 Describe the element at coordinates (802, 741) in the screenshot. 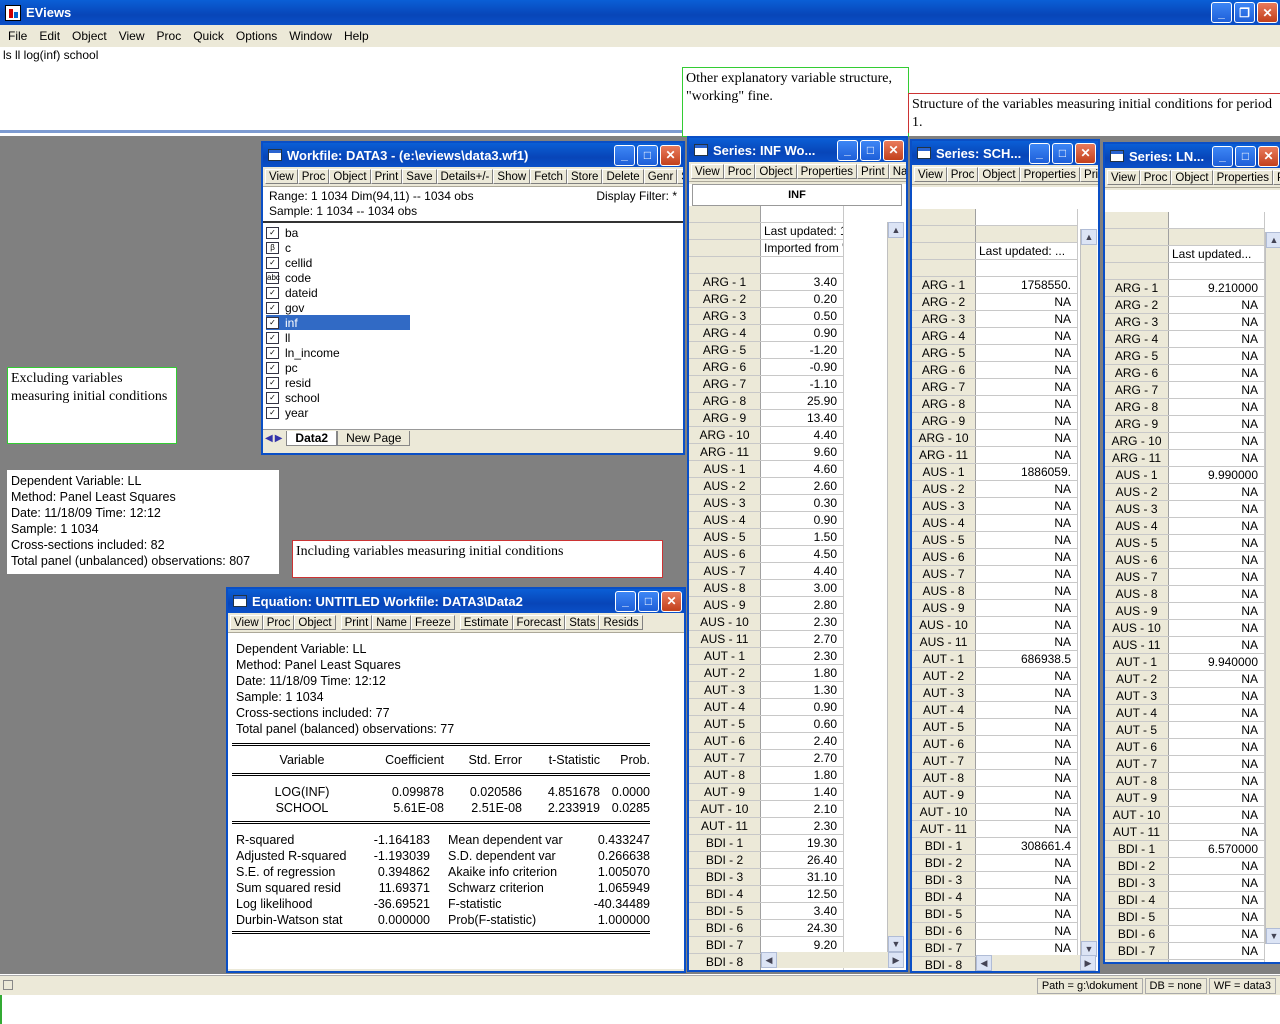

I see `value-cell: 2.40` at that location.